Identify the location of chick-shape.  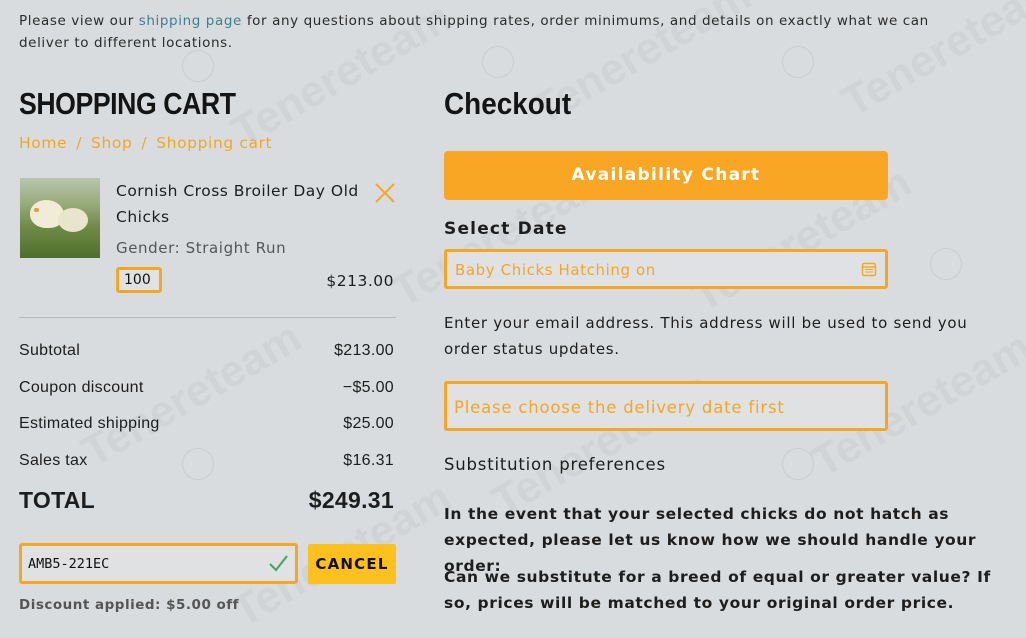
(73, 220).